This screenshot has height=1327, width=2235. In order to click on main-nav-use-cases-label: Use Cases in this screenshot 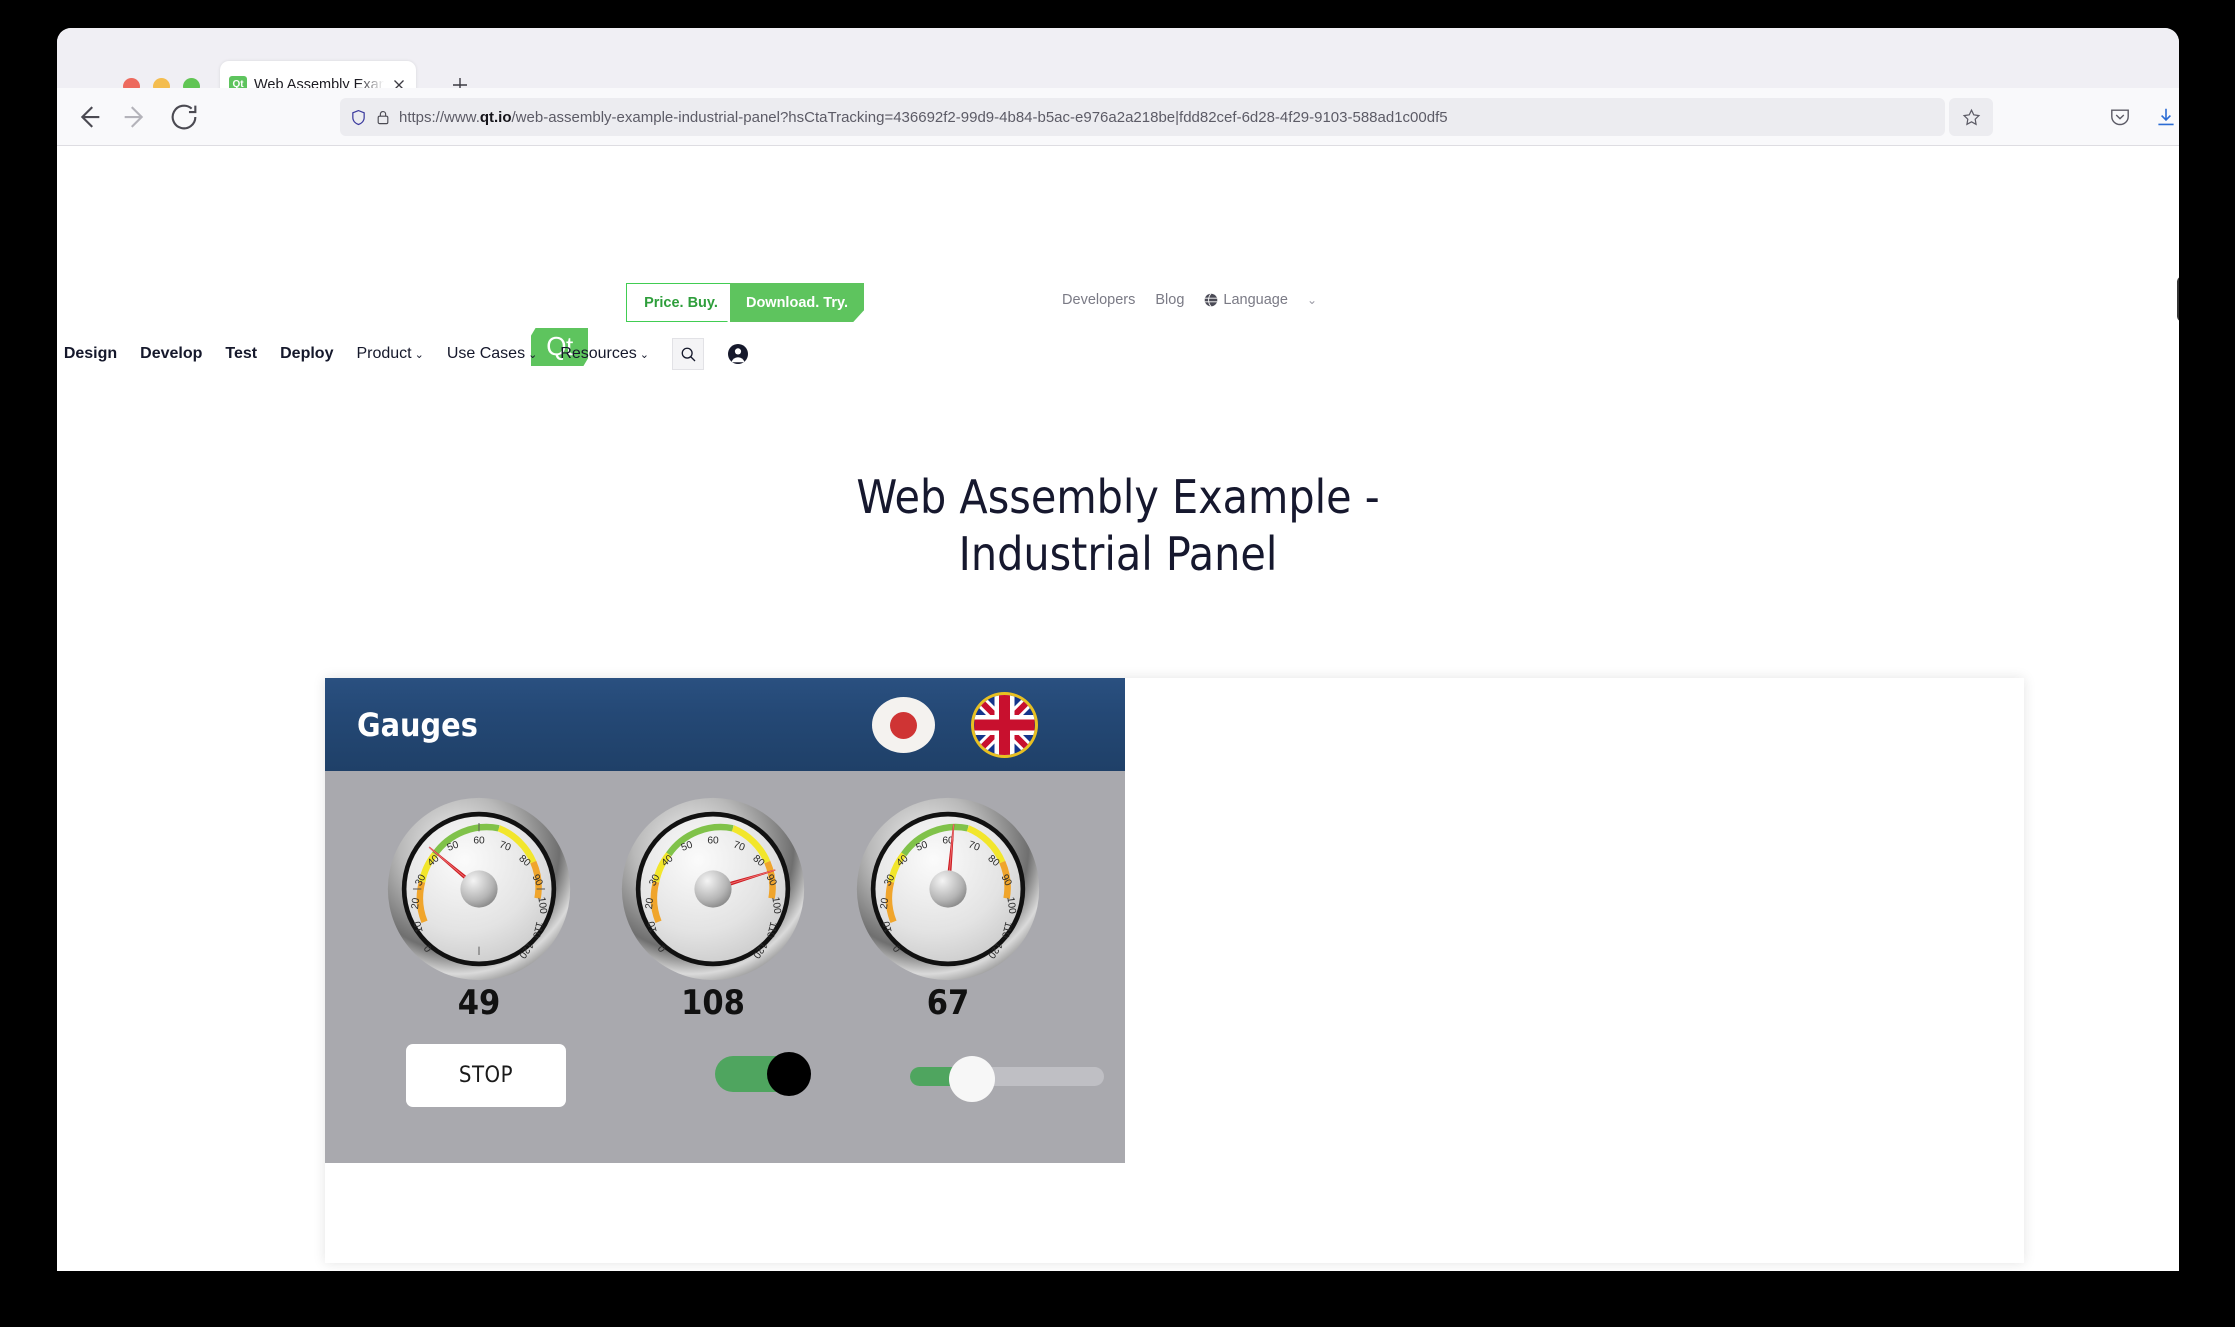, I will do `click(486, 353)`.